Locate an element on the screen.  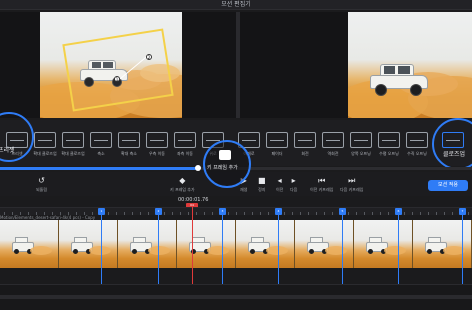
tool-v-open: 수직 오프닝 is located at coordinates (417, 144).